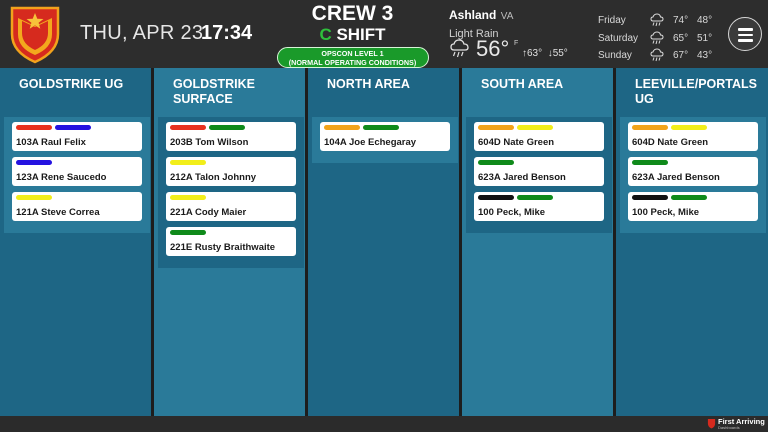  I want to click on column-title: GOLDSTRIKE UG, so click(71, 84).